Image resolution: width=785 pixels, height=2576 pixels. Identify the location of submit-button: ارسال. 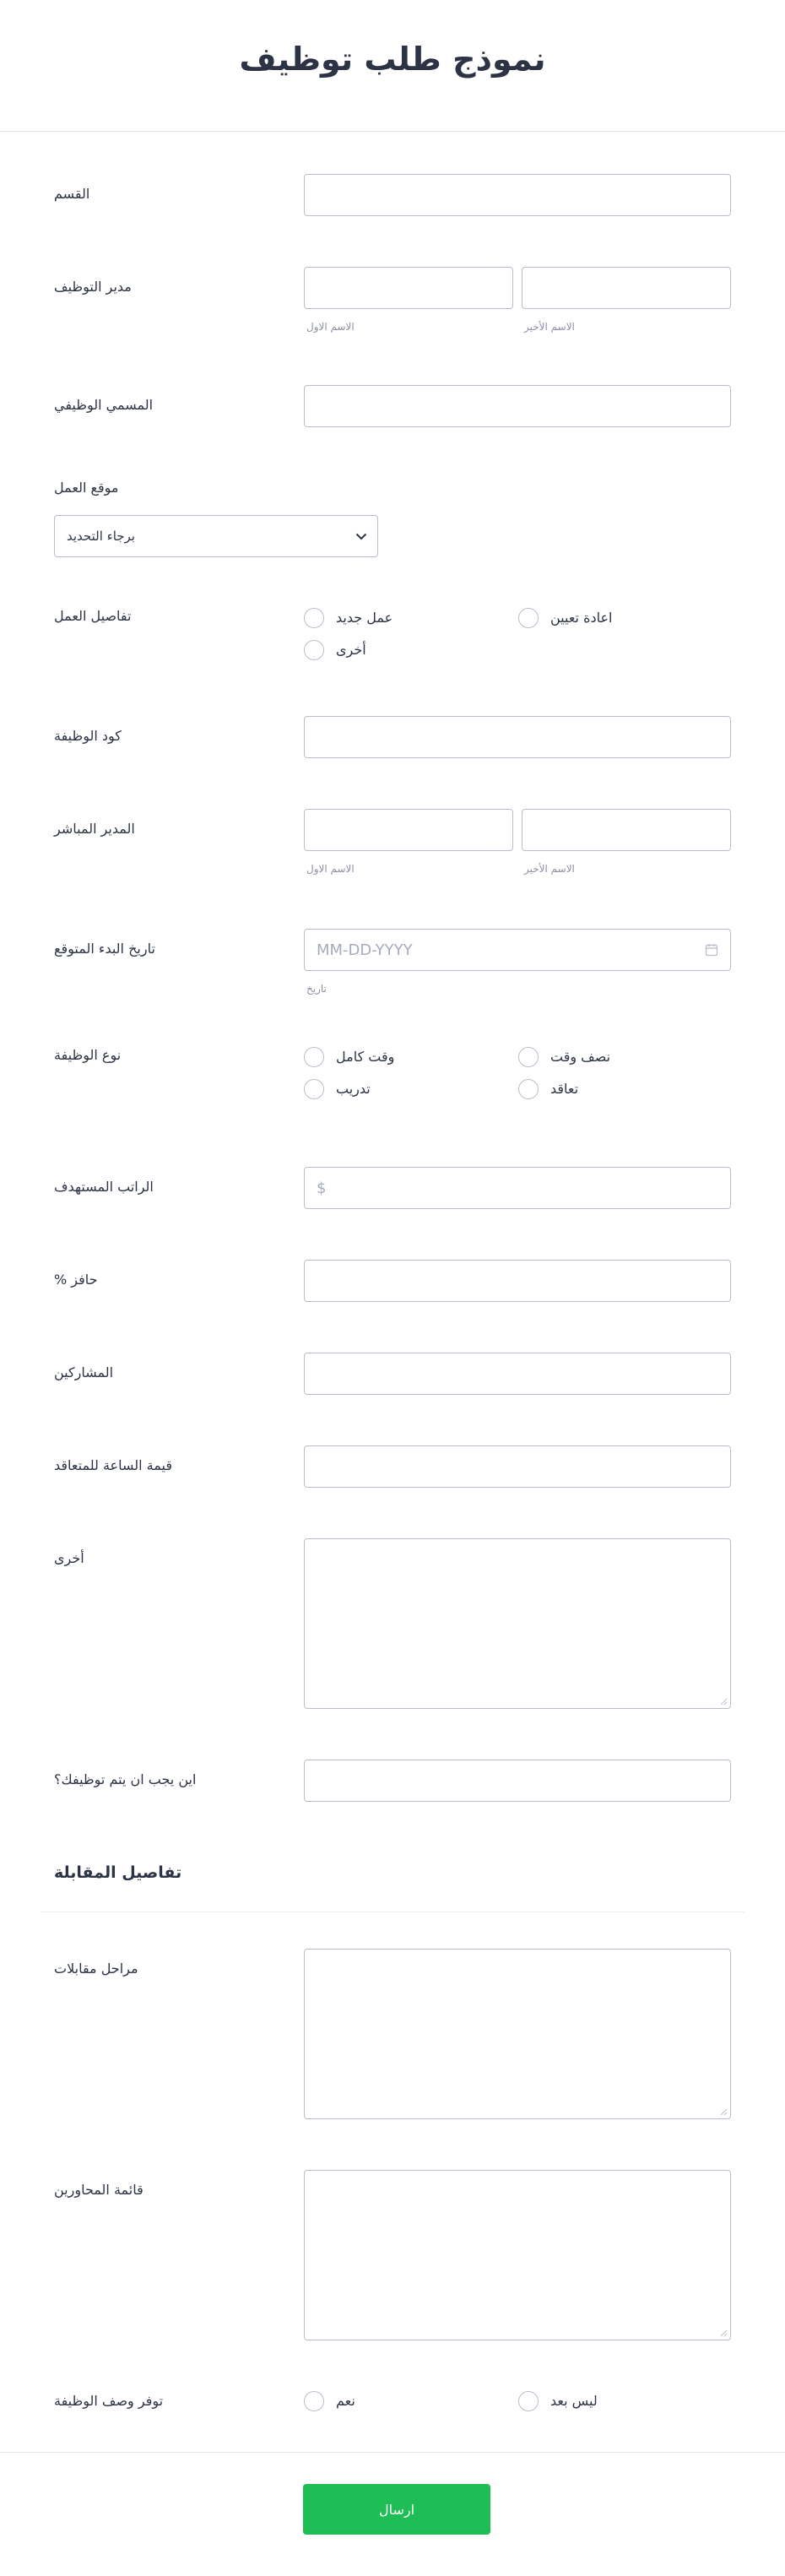
(396, 2509).